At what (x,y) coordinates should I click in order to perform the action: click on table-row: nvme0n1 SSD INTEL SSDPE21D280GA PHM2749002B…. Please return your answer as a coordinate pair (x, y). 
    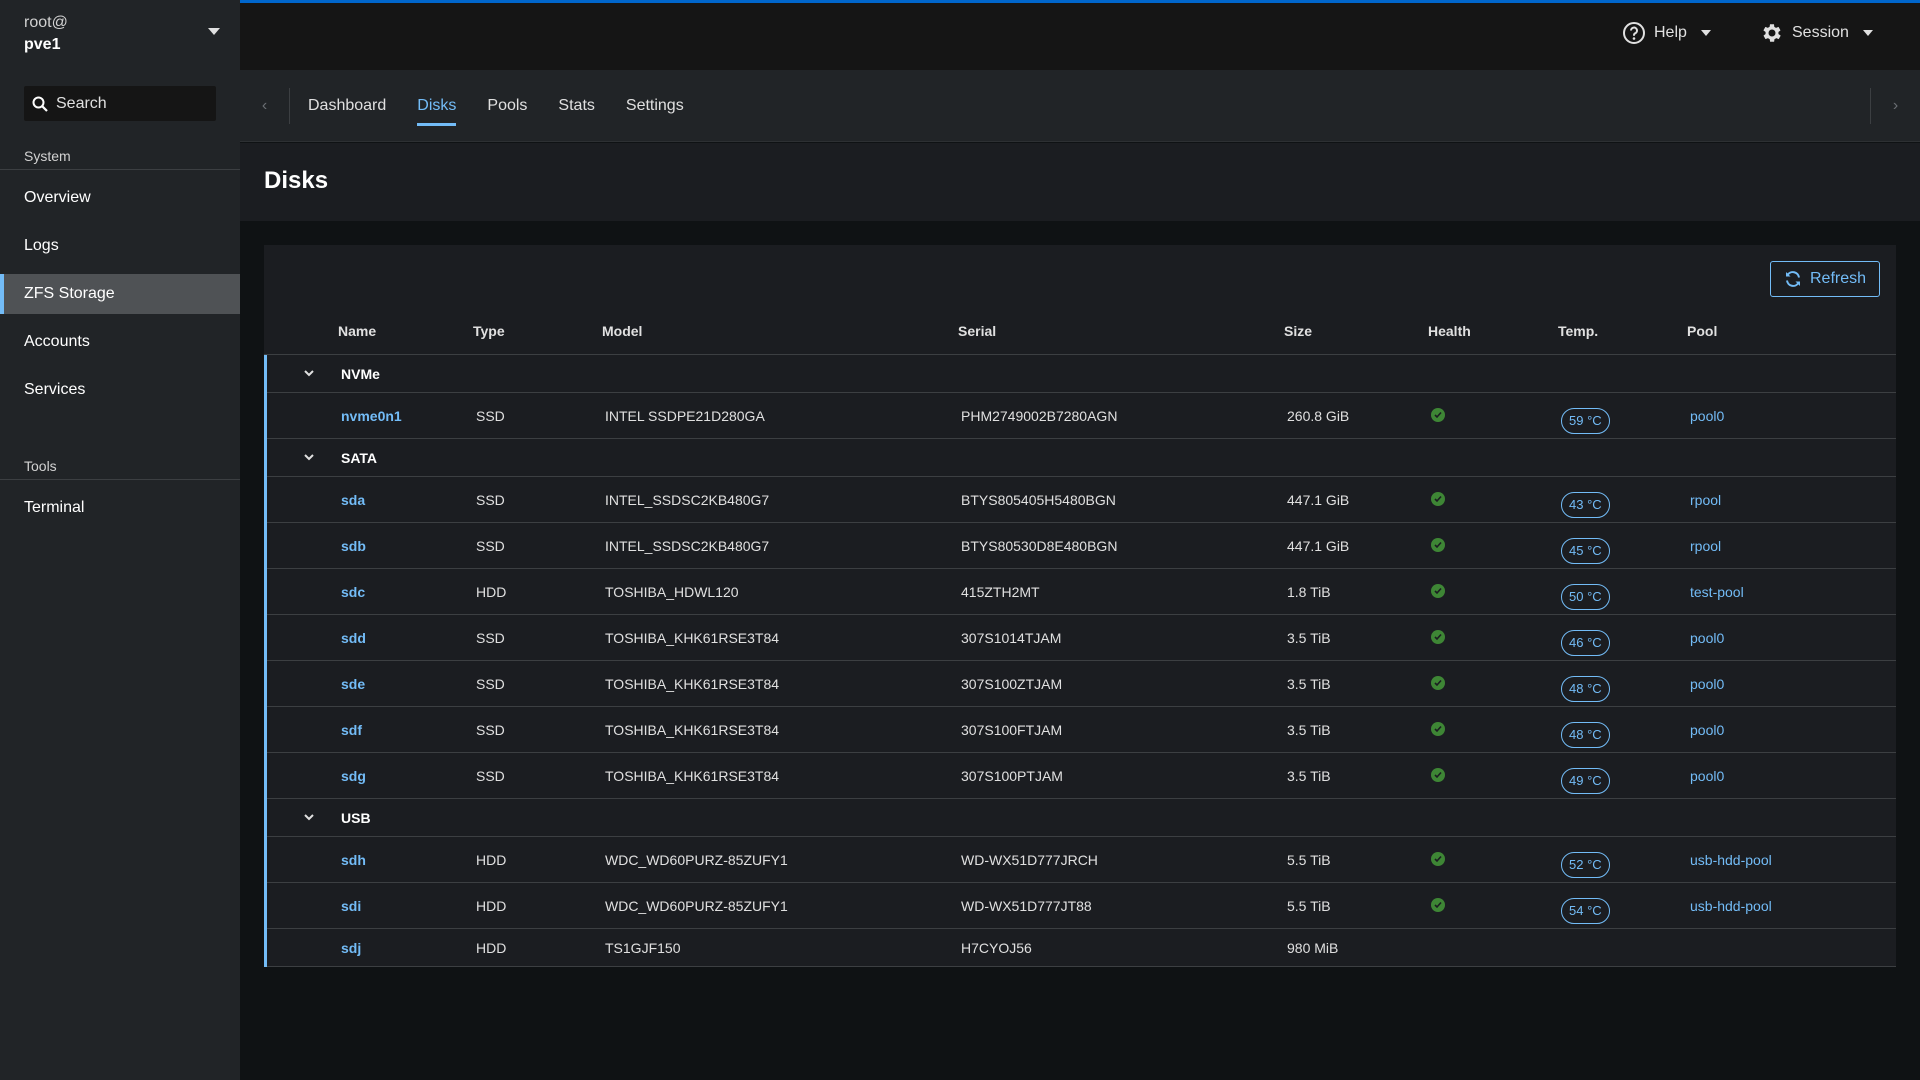
    Looking at the image, I should click on (1081, 416).